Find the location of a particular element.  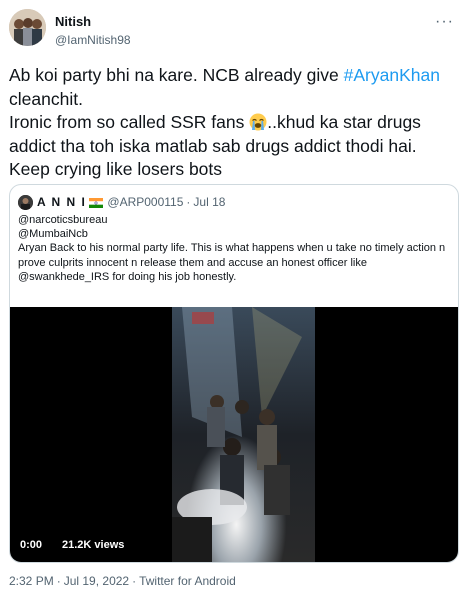

india-flag-icon is located at coordinates (96, 202).